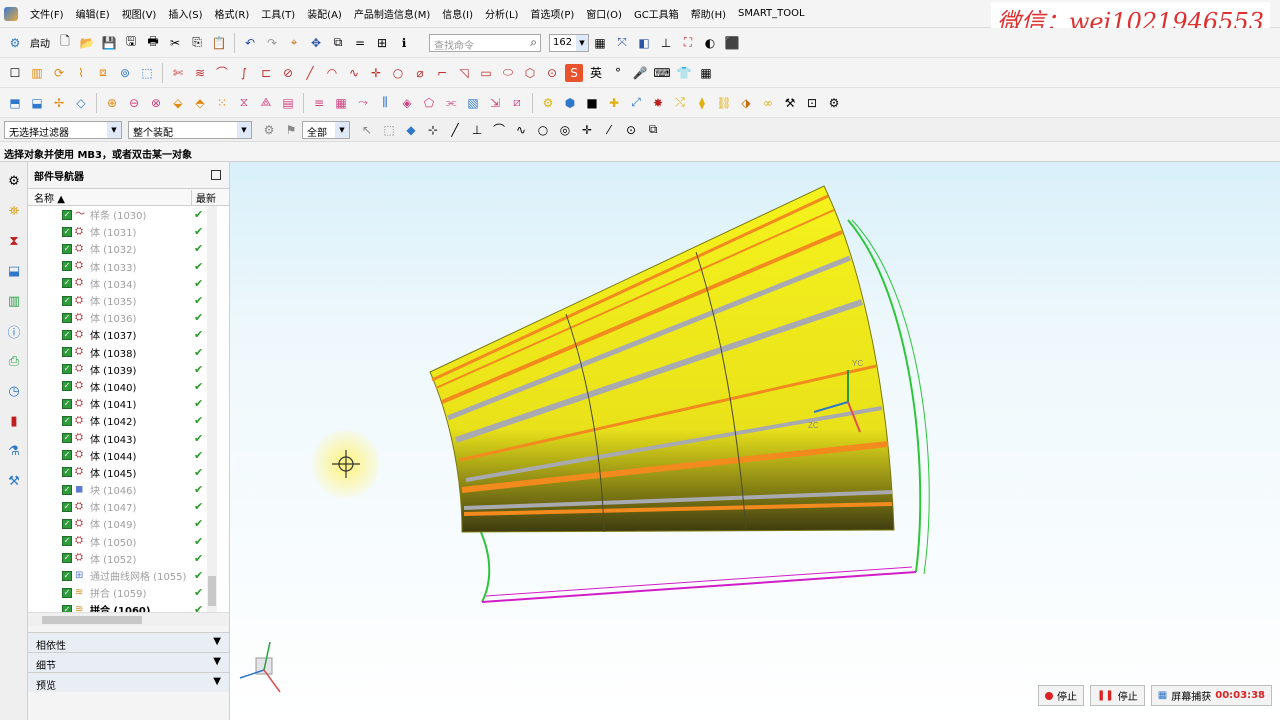 This screenshot has width=1280, height=720. What do you see at coordinates (587, 130) in the screenshot?
I see `snap-point-icon: ✛` at bounding box center [587, 130].